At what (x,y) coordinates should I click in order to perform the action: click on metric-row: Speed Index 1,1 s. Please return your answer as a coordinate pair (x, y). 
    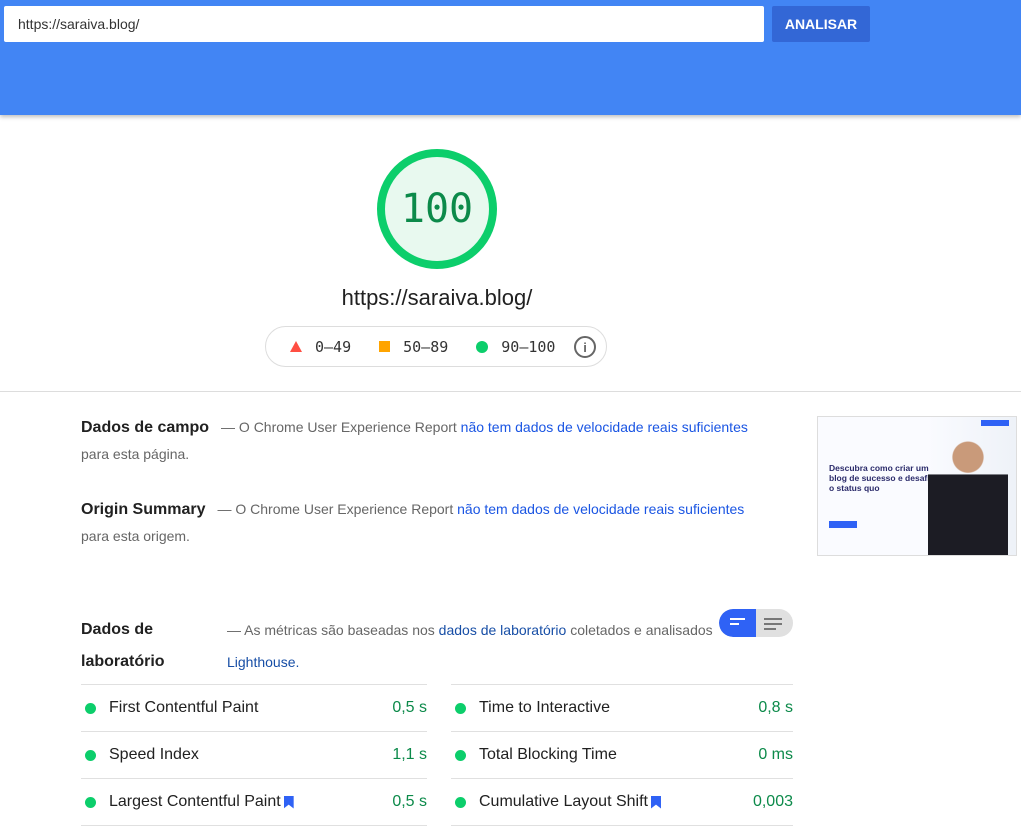
    Looking at the image, I should click on (254, 754).